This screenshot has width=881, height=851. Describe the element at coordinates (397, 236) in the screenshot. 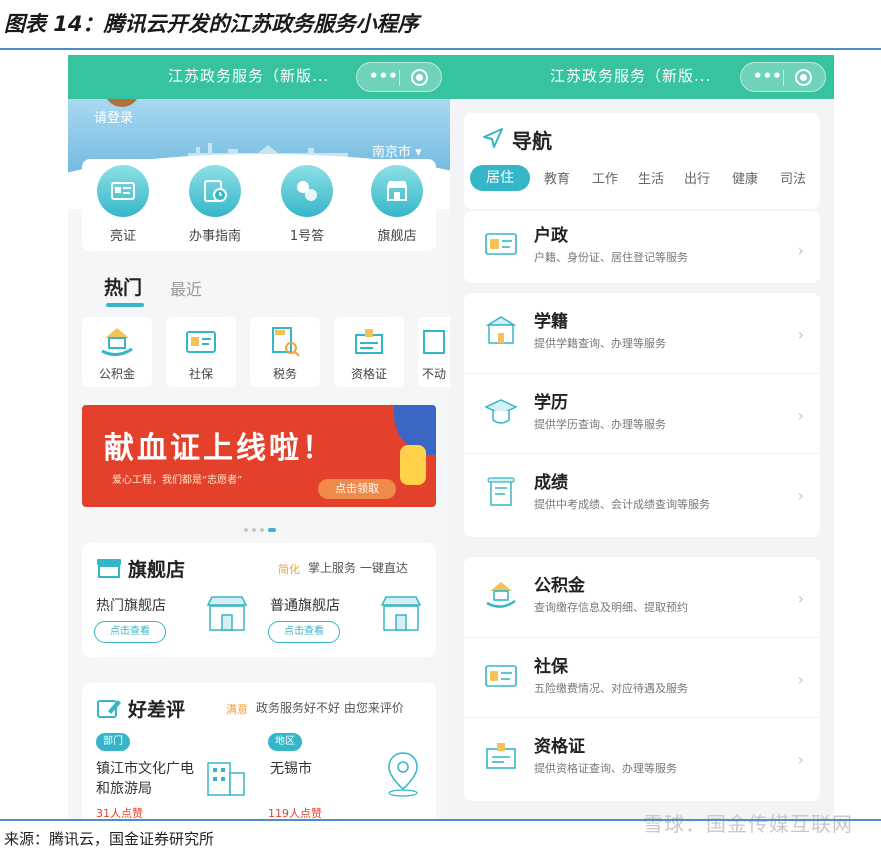

I see `quick-action-label: 旗舰店` at that location.